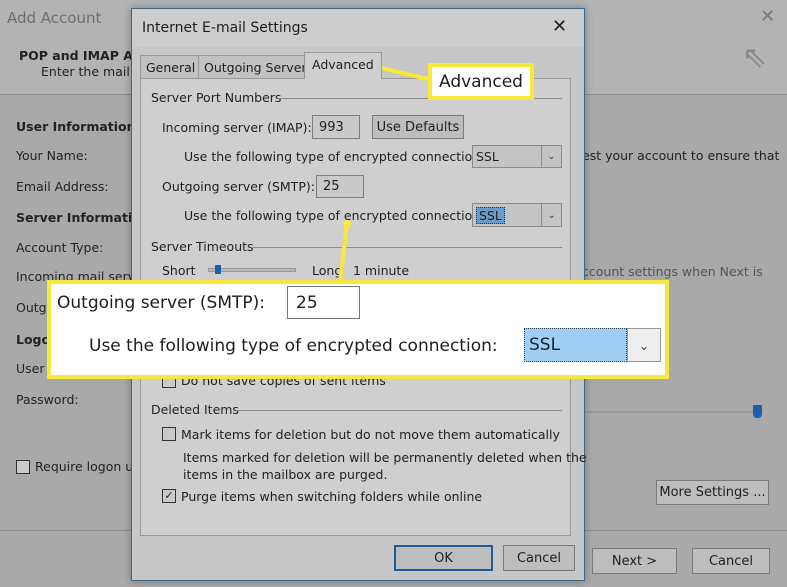 This screenshot has height=587, width=787. I want to click on advanced-connector-line, so click(402, 73).